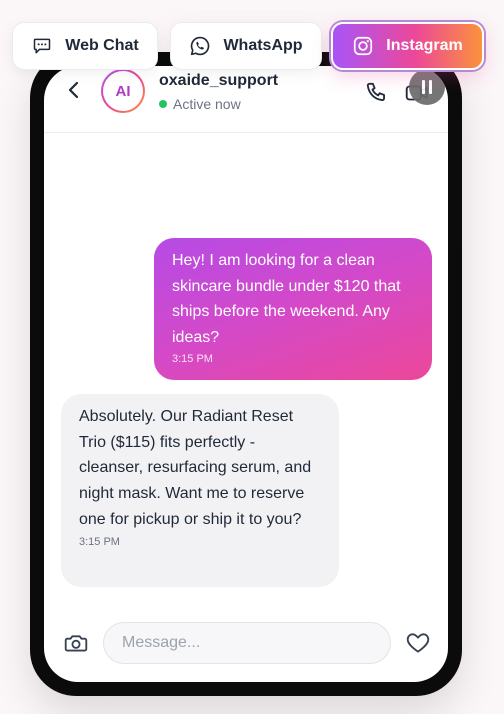 This screenshot has height=714, width=504. I want to click on heart-icon, so click(418, 646).